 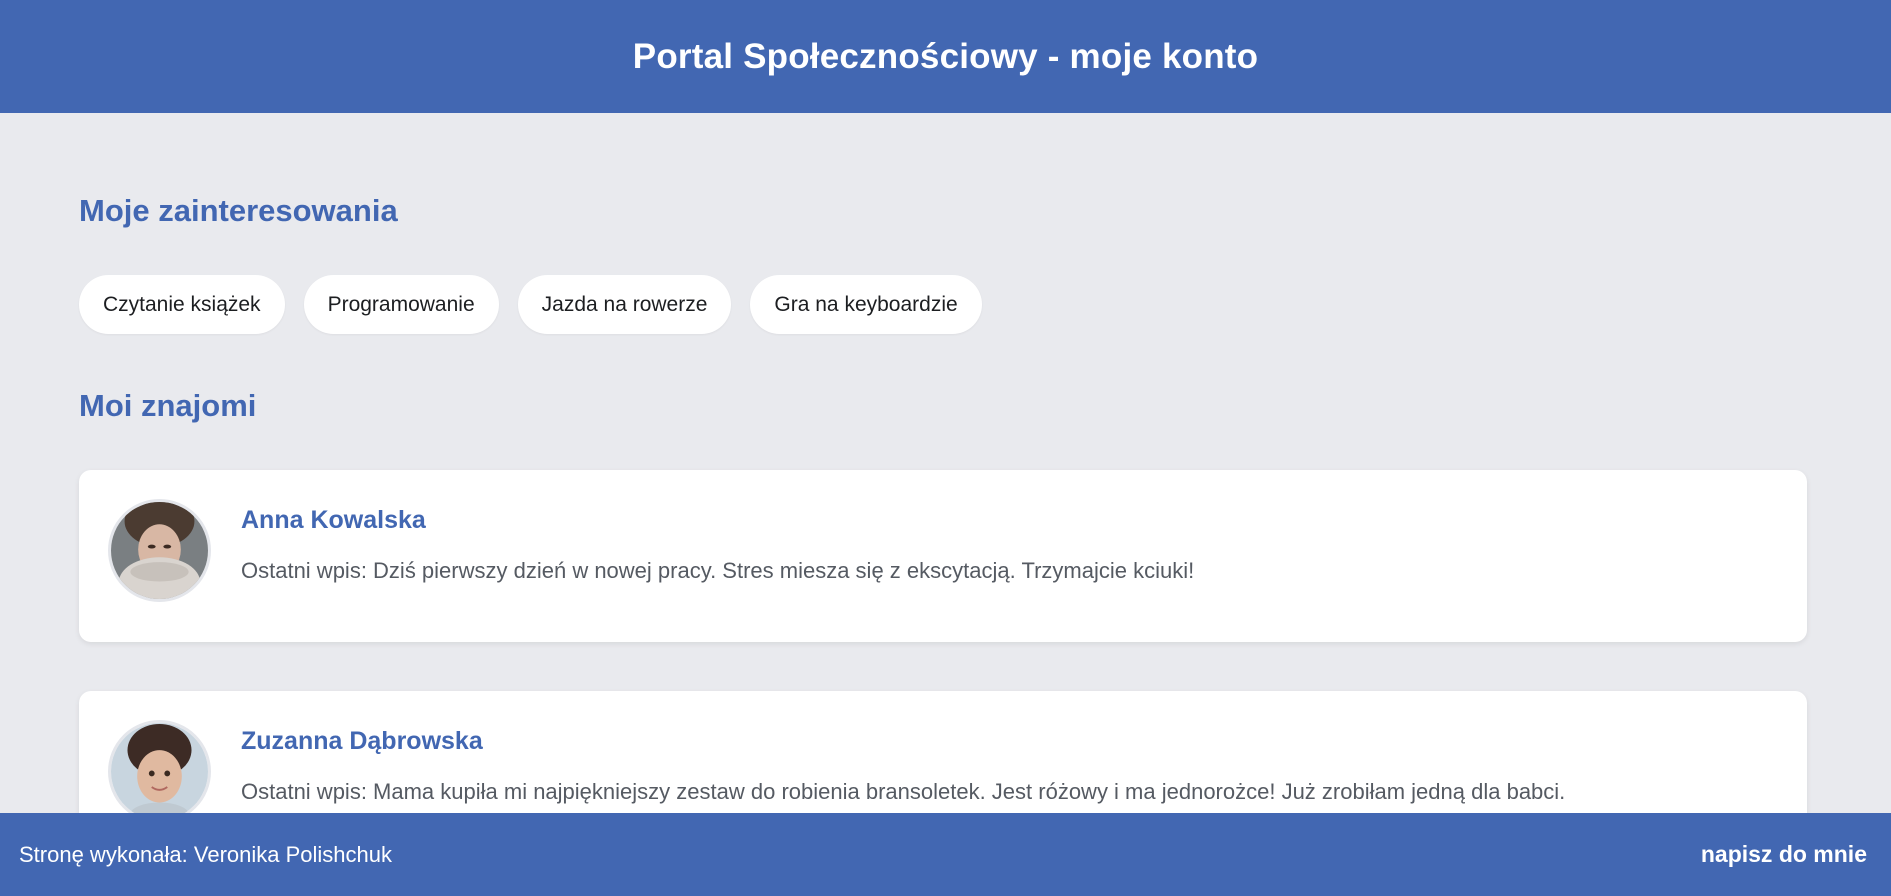 What do you see at coordinates (866, 304) in the screenshot?
I see `interest-chip-keyboard: Gra na keyboardzie` at bounding box center [866, 304].